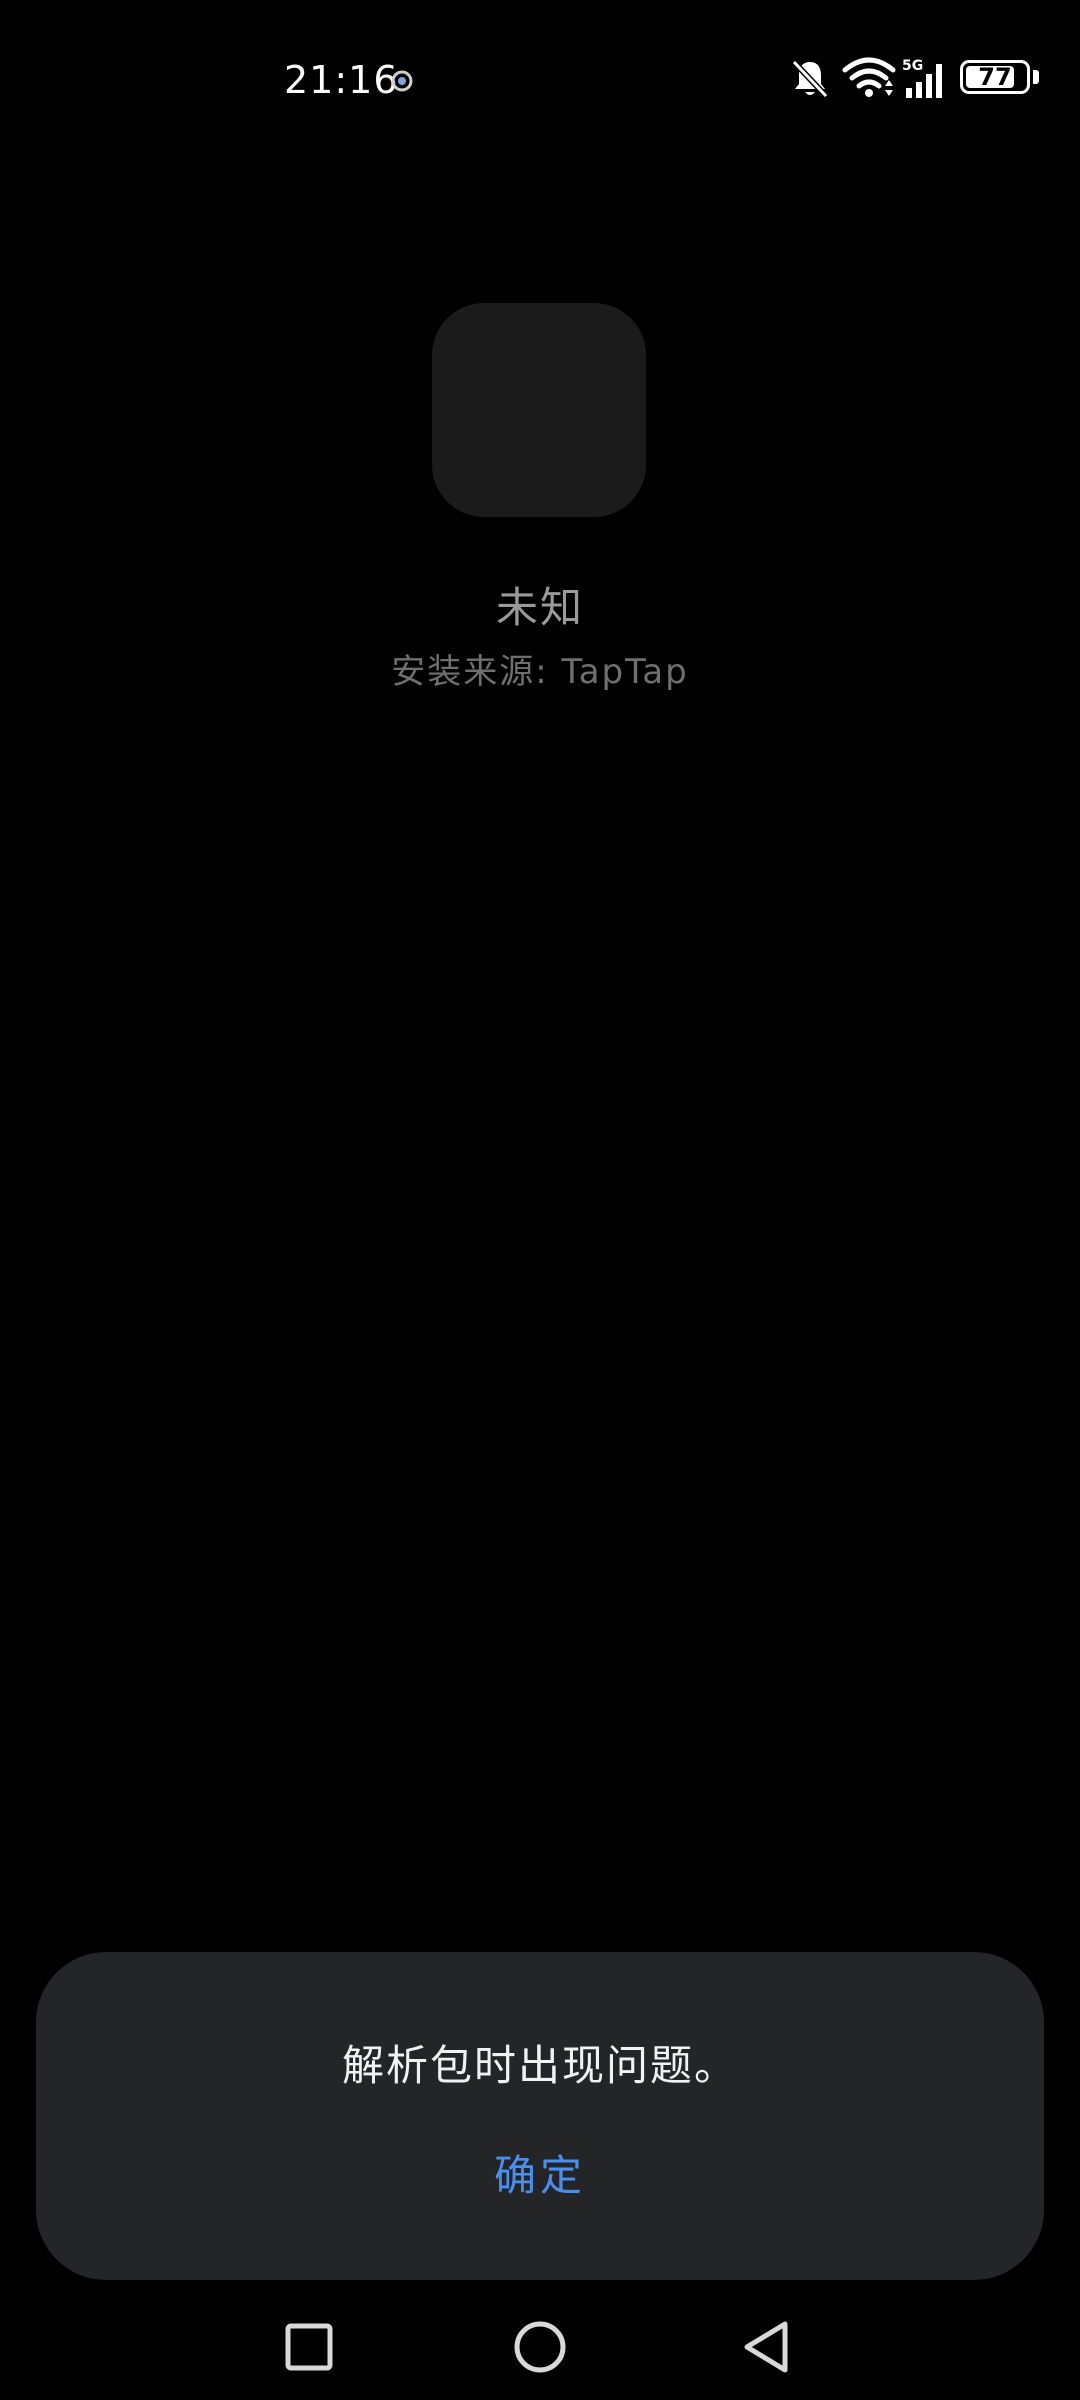 This screenshot has width=1080, height=2400. What do you see at coordinates (540, 2116) in the screenshot?
I see `error-dialog: 解析包时出现问题。 确定` at bounding box center [540, 2116].